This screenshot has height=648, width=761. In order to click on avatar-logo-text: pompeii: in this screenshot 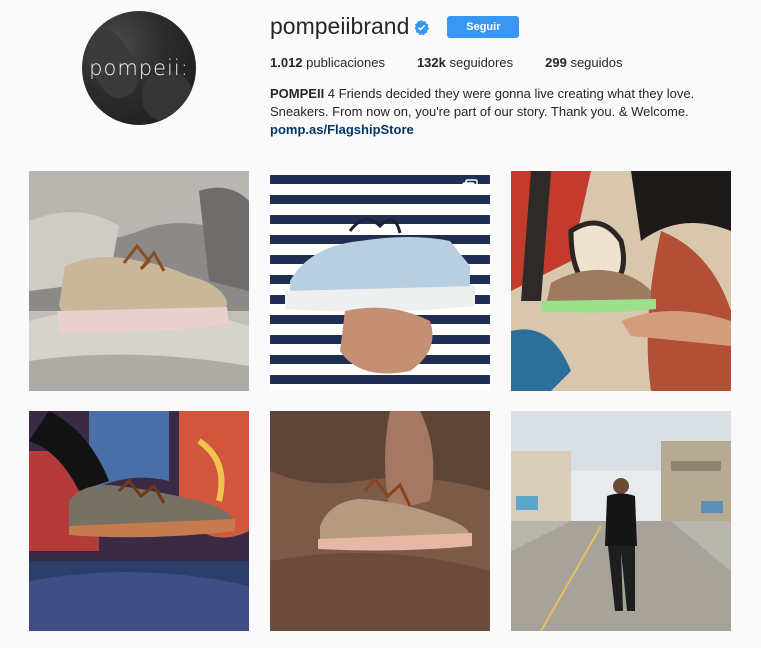, I will do `click(139, 68)`.